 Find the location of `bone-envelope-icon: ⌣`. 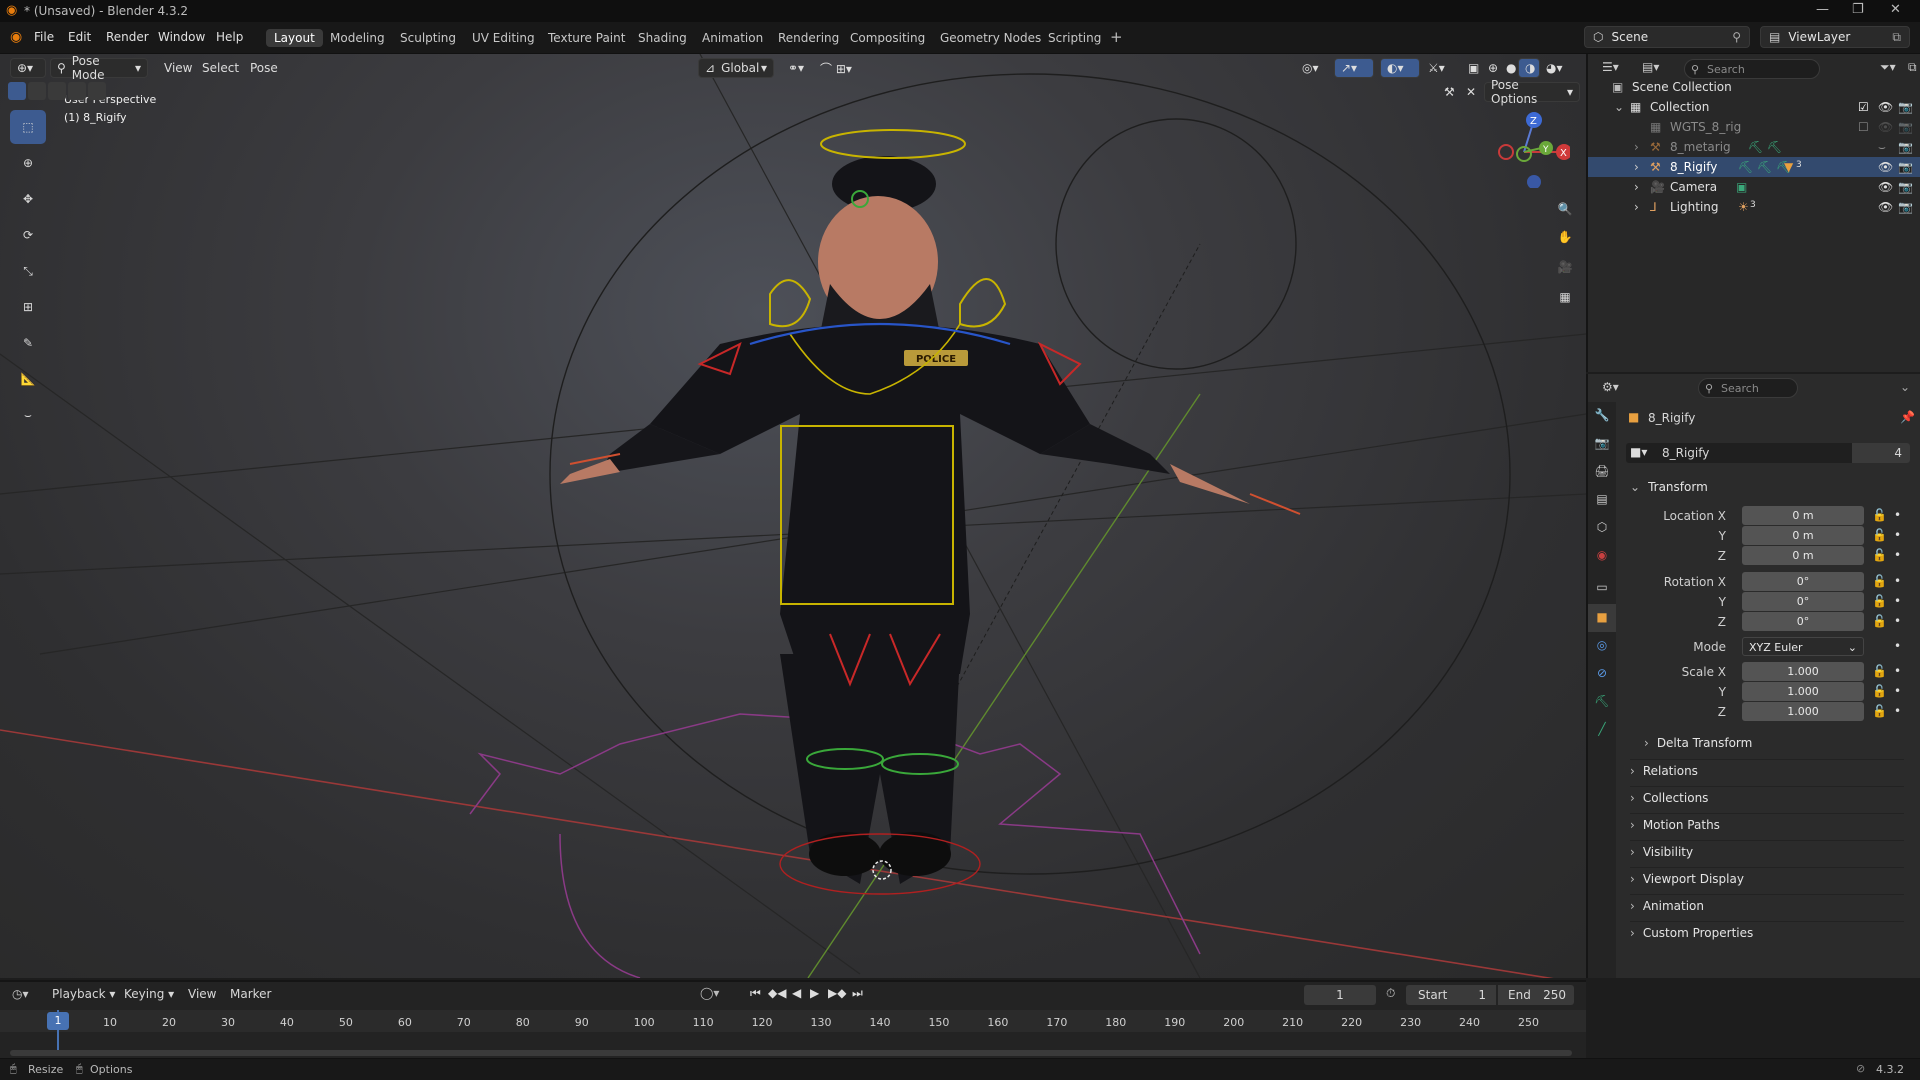

bone-envelope-icon: ⌣ is located at coordinates (28, 415).